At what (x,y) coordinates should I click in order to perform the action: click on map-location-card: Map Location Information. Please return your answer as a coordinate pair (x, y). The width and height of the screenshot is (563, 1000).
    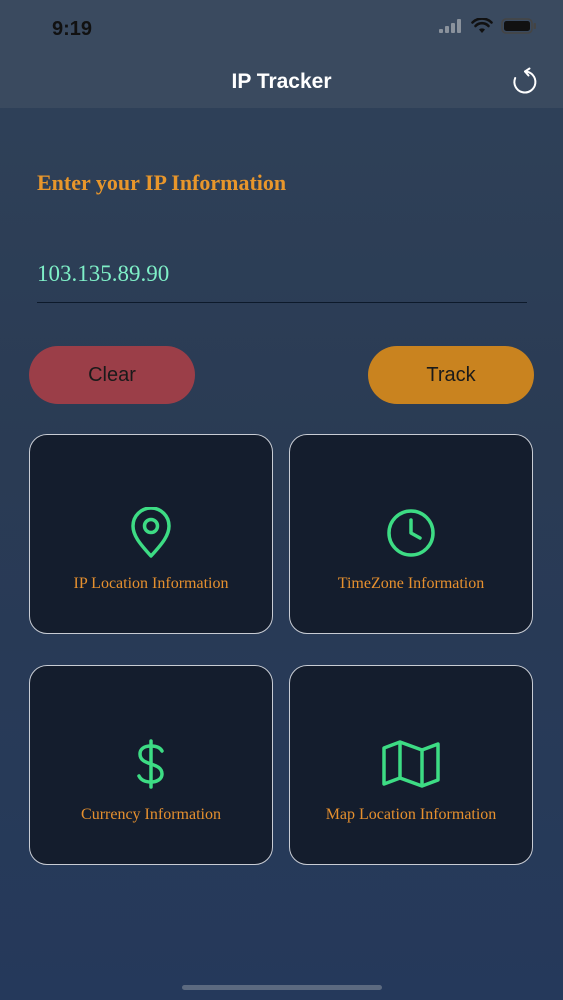
    Looking at the image, I should click on (411, 765).